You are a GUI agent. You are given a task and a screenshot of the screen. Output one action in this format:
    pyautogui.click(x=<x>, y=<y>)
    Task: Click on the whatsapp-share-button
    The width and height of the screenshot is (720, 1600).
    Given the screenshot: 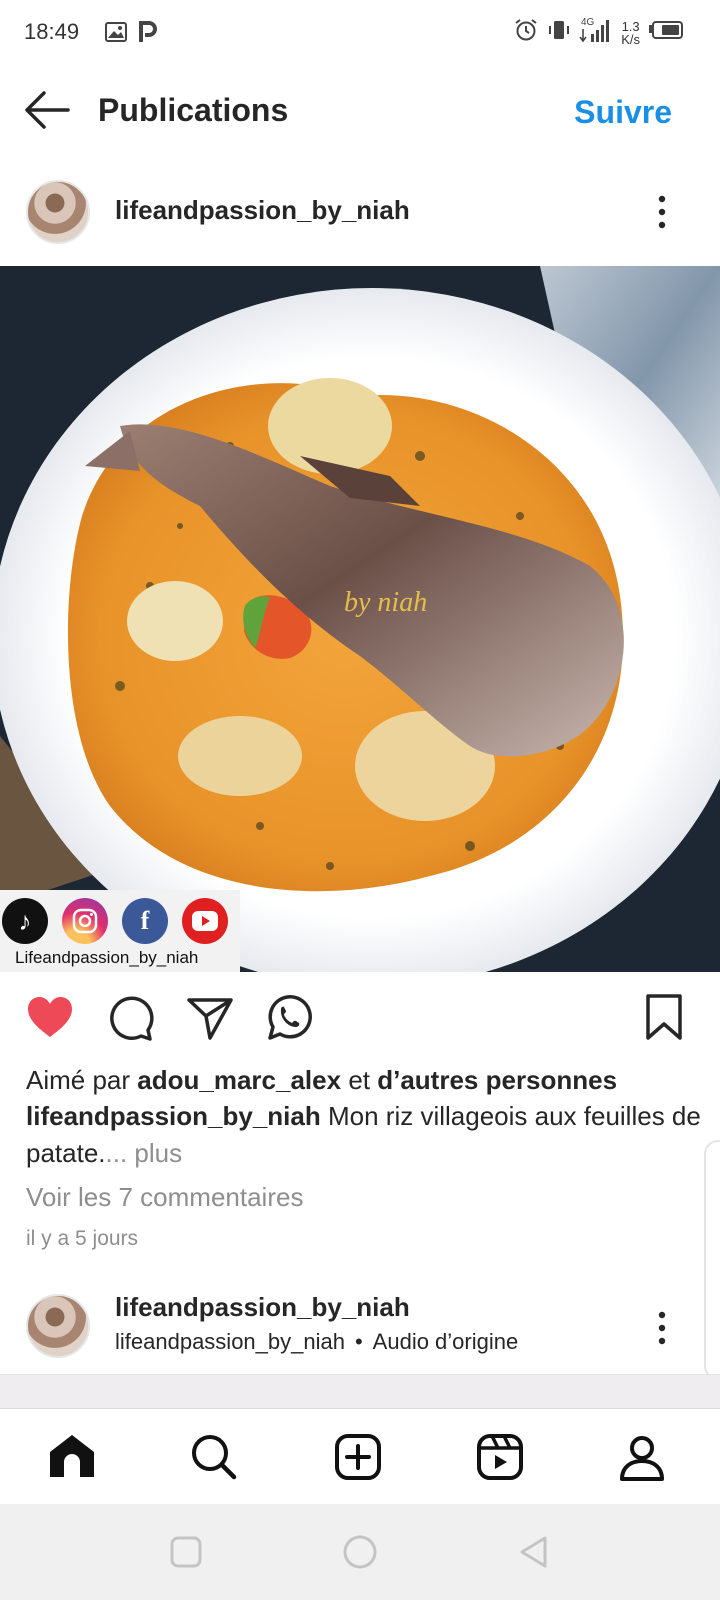 What is the action you would take?
    pyautogui.click(x=288, y=1018)
    